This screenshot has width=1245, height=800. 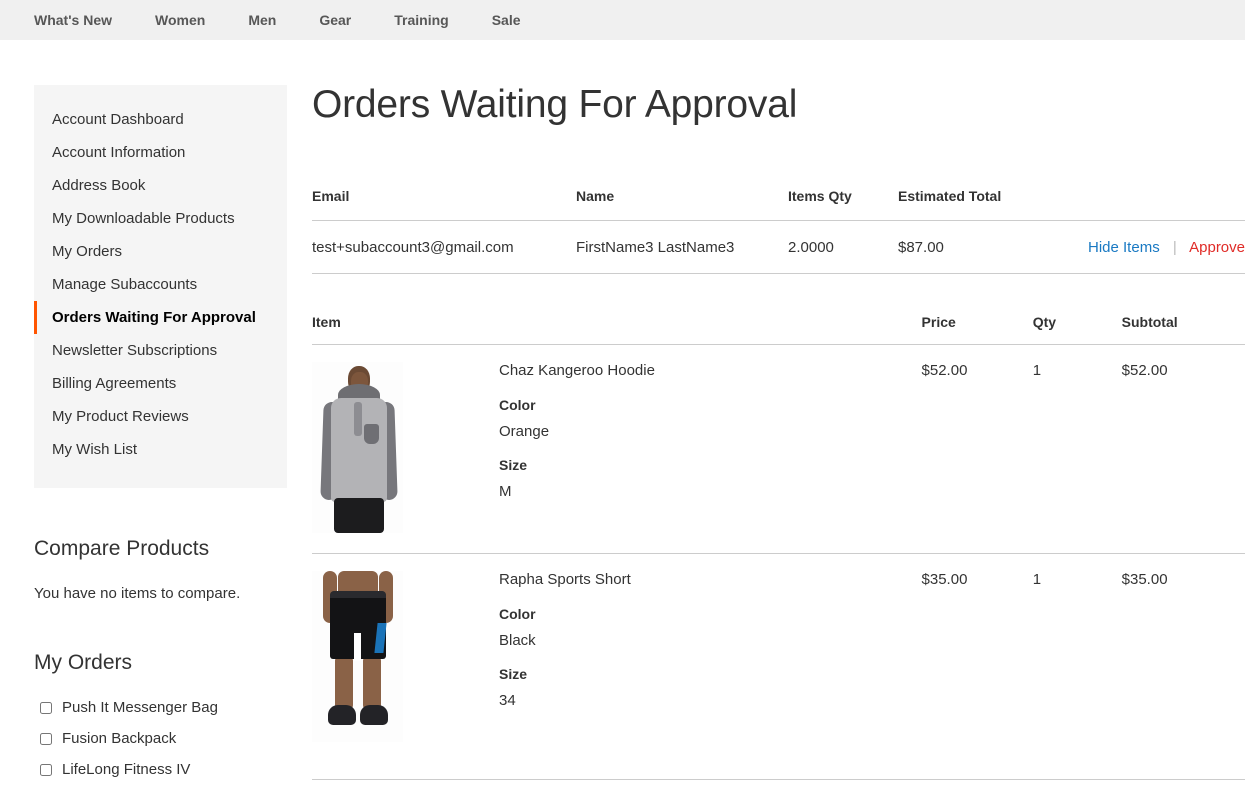 What do you see at coordinates (973, 789) in the screenshot?
I see `order-estimated-total: $75.00` at bounding box center [973, 789].